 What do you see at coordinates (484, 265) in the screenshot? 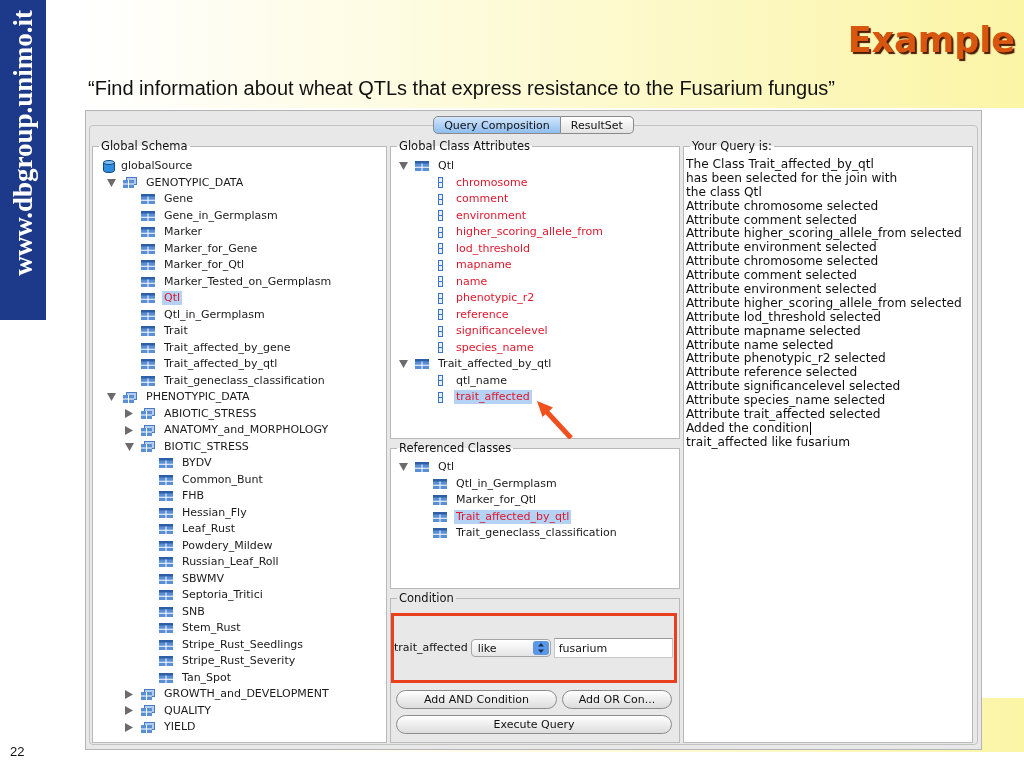
I see `tree-item: mapname` at bounding box center [484, 265].